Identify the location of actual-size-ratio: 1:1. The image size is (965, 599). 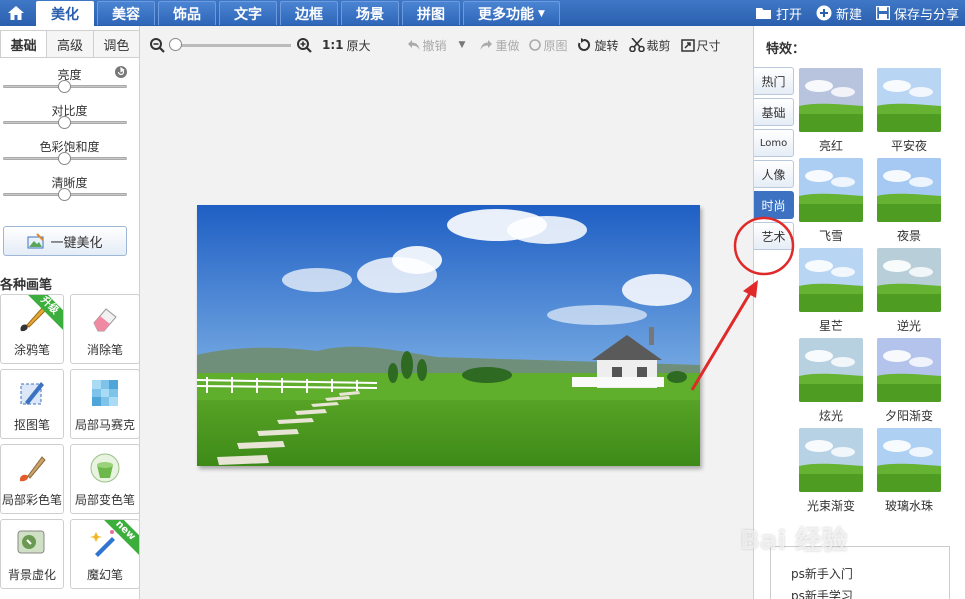
(333, 45).